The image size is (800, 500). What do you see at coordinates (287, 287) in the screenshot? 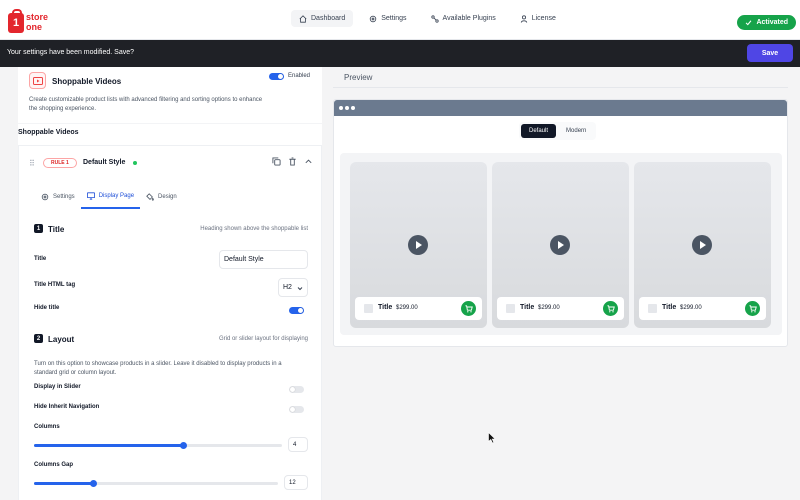
I see `title-html-tag-value: H2` at bounding box center [287, 287].